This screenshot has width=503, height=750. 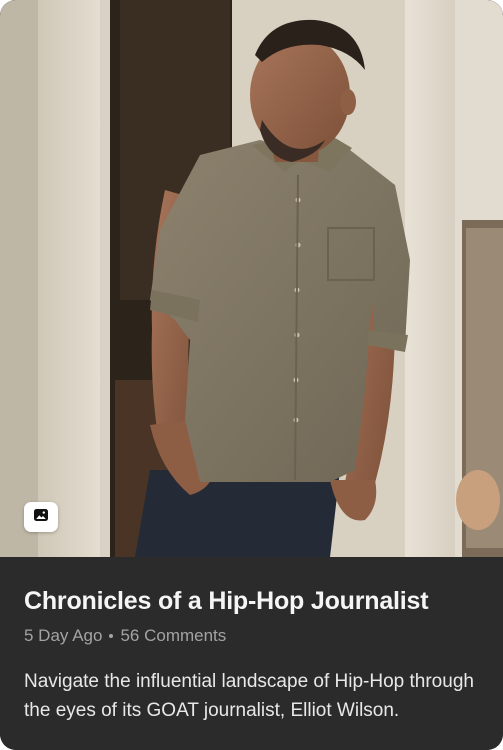 I want to click on article-meta: 5 Day Ago 56 Comments, so click(x=251, y=636).